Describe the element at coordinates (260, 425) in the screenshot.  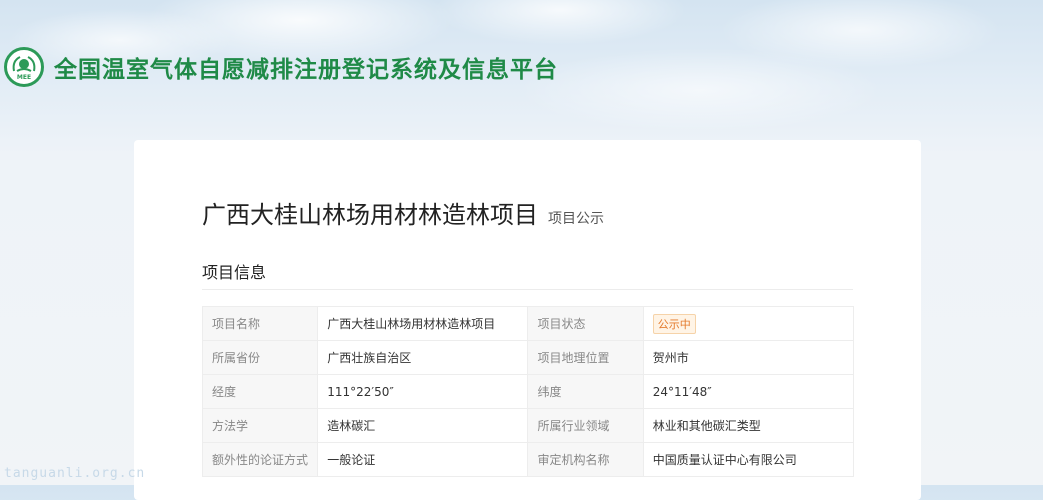
I see `label-methodology: 方法学` at that location.